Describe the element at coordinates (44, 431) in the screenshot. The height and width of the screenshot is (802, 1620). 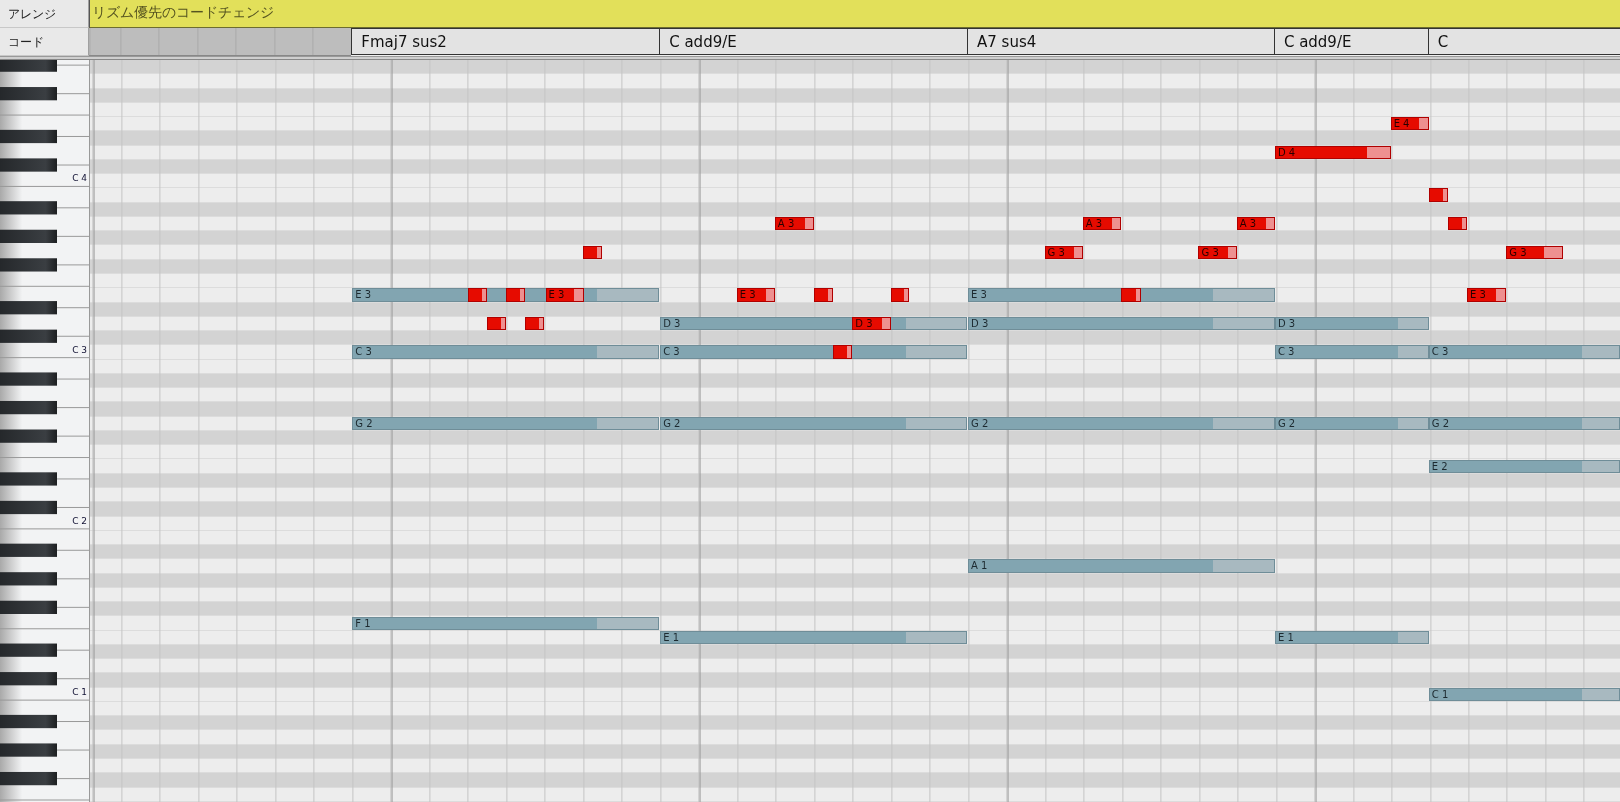
I see `piano-keyboard-drawing` at that location.